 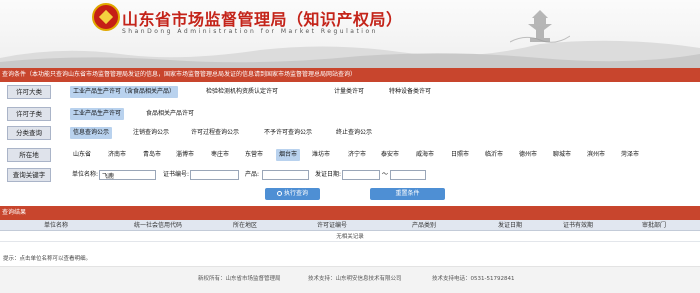 What do you see at coordinates (239, 279) in the screenshot?
I see `footer-copyright: 新权所有：山东省市场监督管理局` at bounding box center [239, 279].